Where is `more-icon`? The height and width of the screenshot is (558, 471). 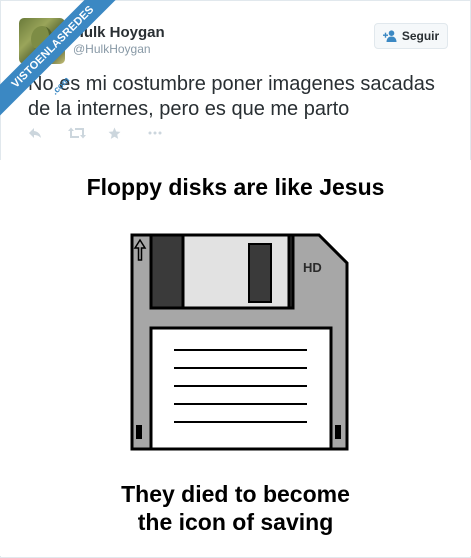
more-icon is located at coordinates (155, 133).